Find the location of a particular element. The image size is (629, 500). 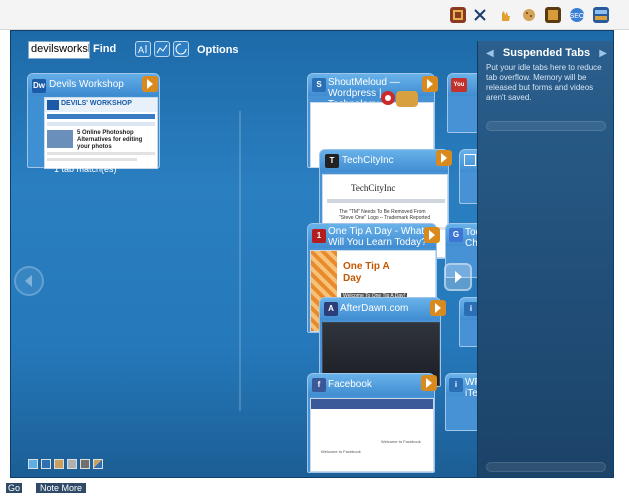

thumb-brand: One Tip A Day is located at coordinates (366, 272).